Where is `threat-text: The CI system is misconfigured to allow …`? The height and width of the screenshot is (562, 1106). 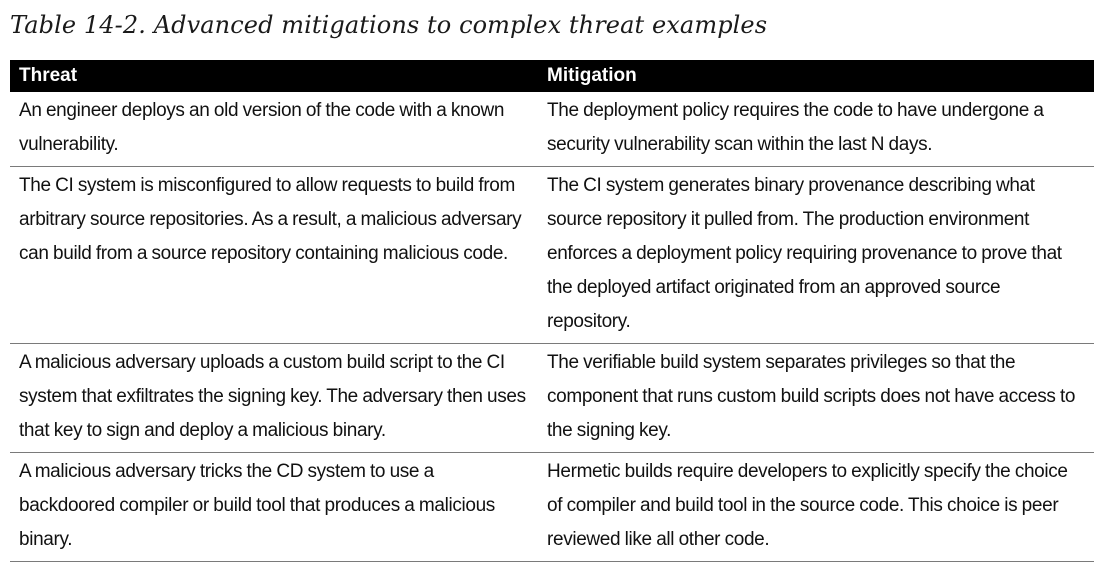
threat-text: The CI system is misconfigured to allow … is located at coordinates (270, 219).